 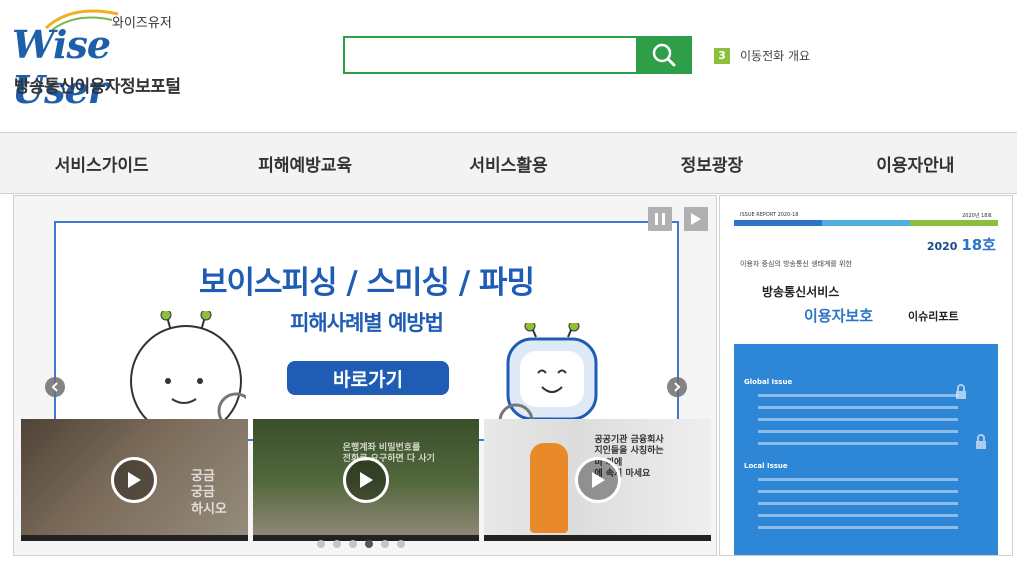 I want to click on report-color-bars, so click(x=866, y=223).